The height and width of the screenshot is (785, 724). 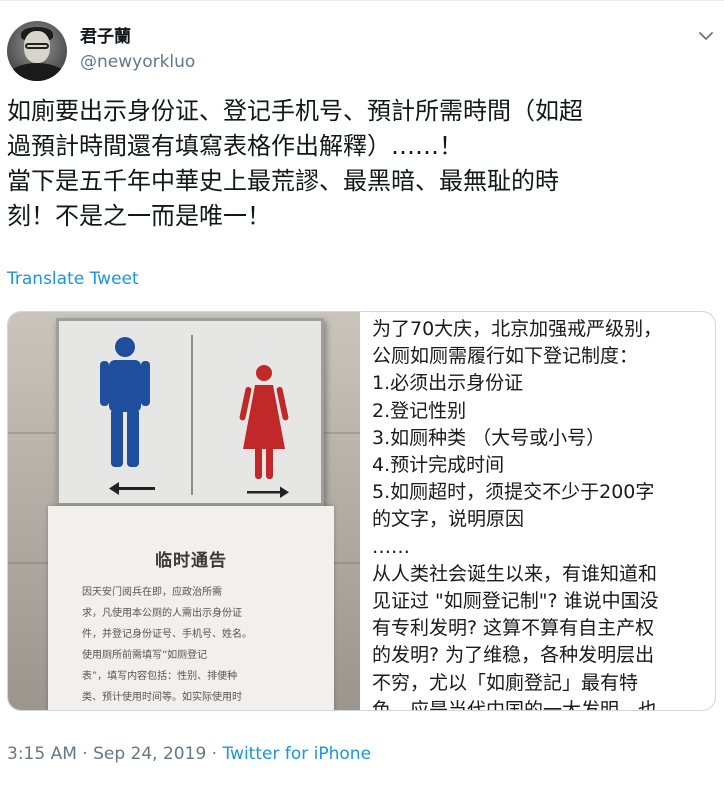 What do you see at coordinates (515, 573) in the screenshot?
I see `caption-line: 从人类社会诞生以来，有谁知道和` at bounding box center [515, 573].